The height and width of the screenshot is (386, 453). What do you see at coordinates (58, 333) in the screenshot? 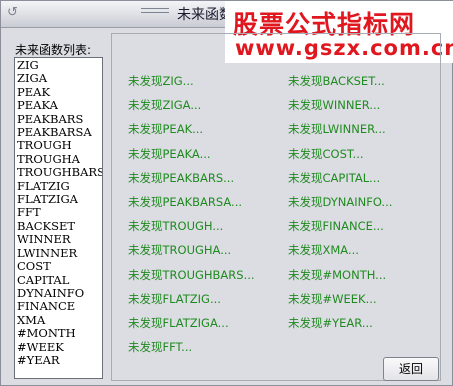
I see `function-list-item: #MONTH` at bounding box center [58, 333].